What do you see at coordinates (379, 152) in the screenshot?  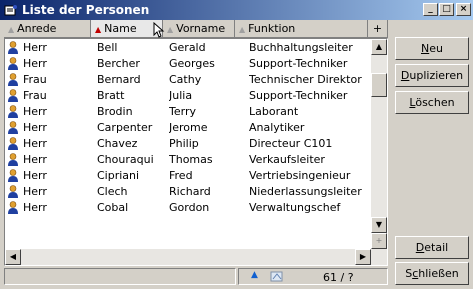 I see `vertical-scrollbar: ▲ ▼ +` at bounding box center [379, 152].